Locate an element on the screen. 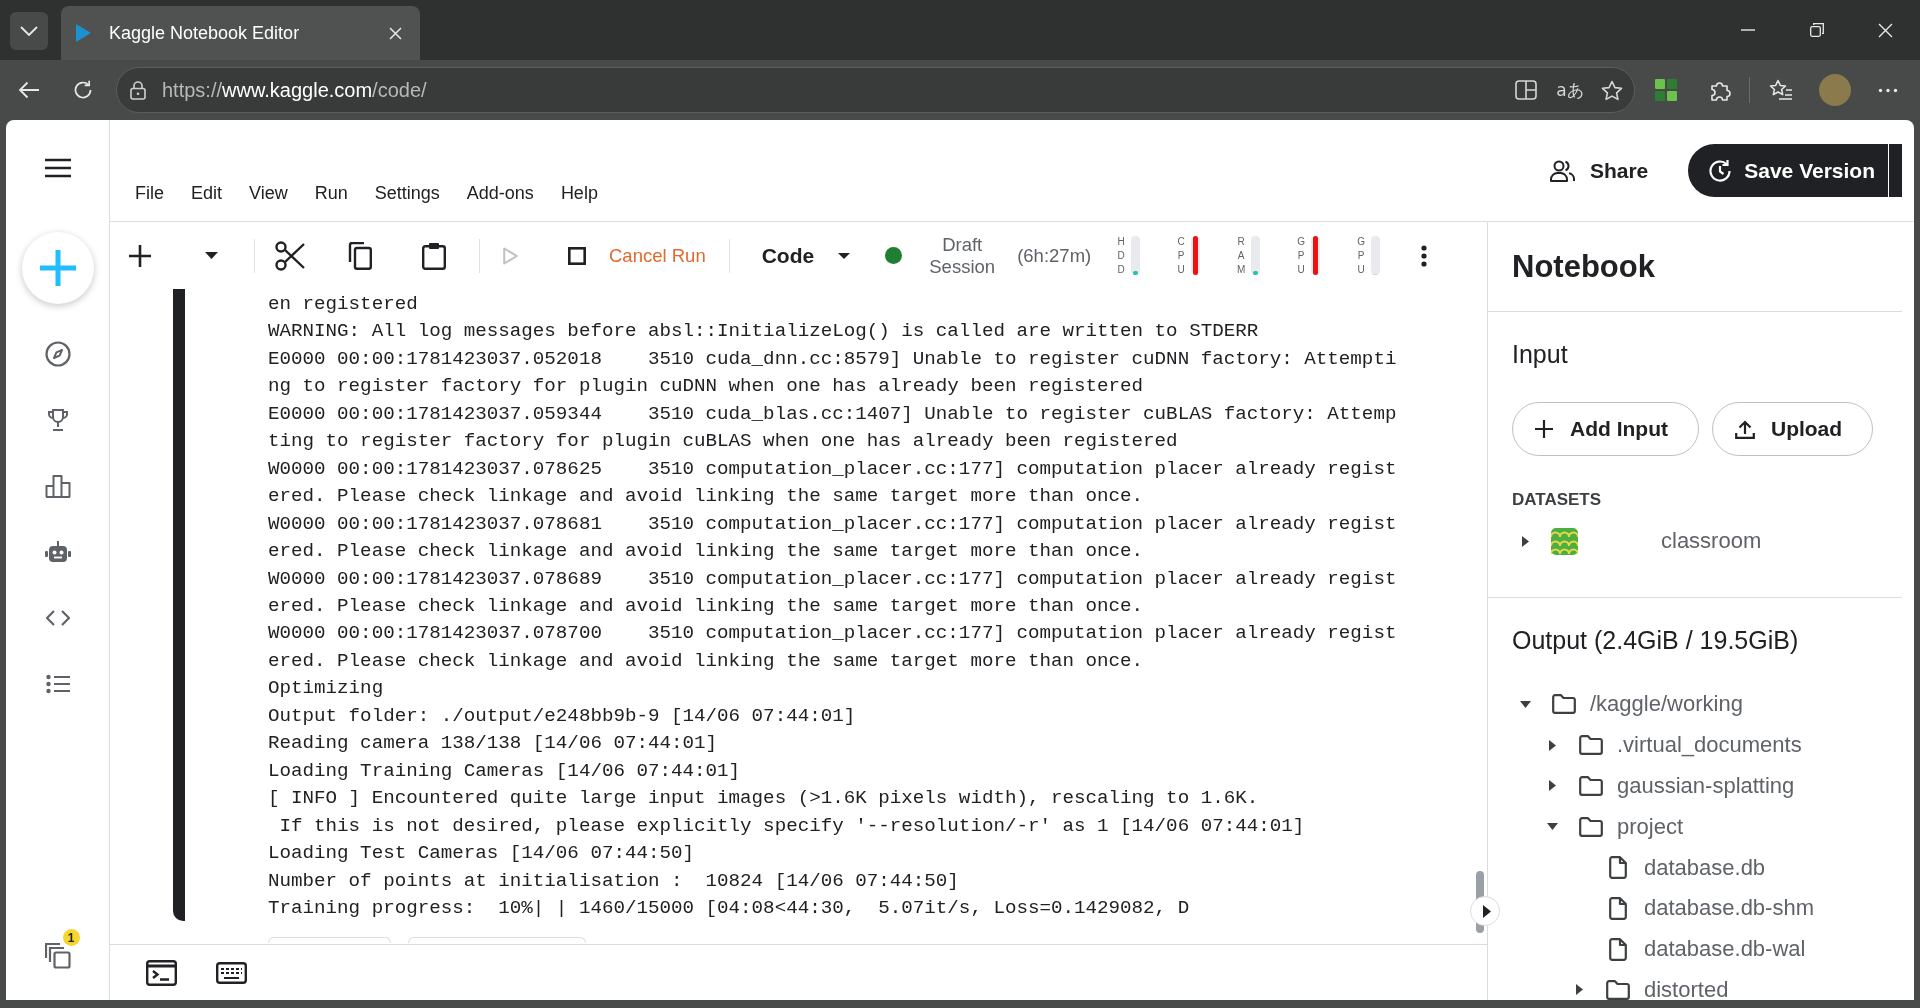  file-tree-item: database.db-shm is located at coordinates (1690, 908).